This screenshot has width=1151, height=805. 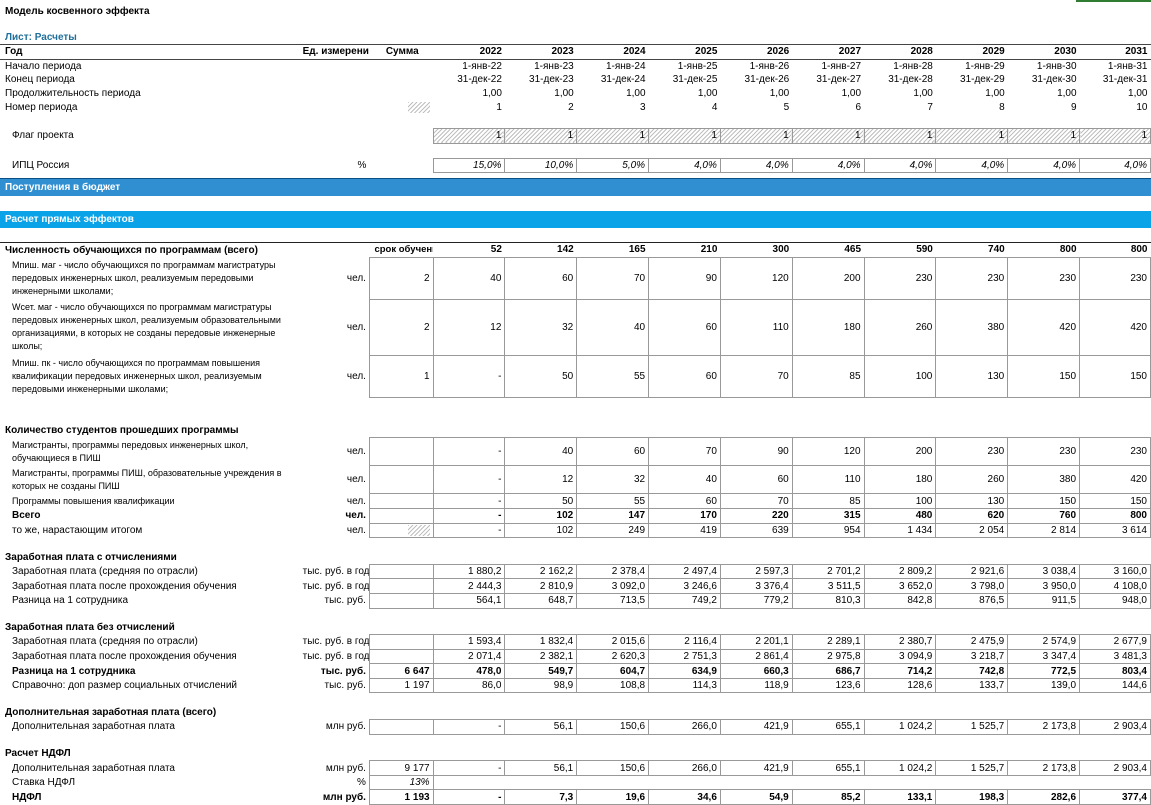 I want to click on students-program-row-value: 230, so click(x=1044, y=278).